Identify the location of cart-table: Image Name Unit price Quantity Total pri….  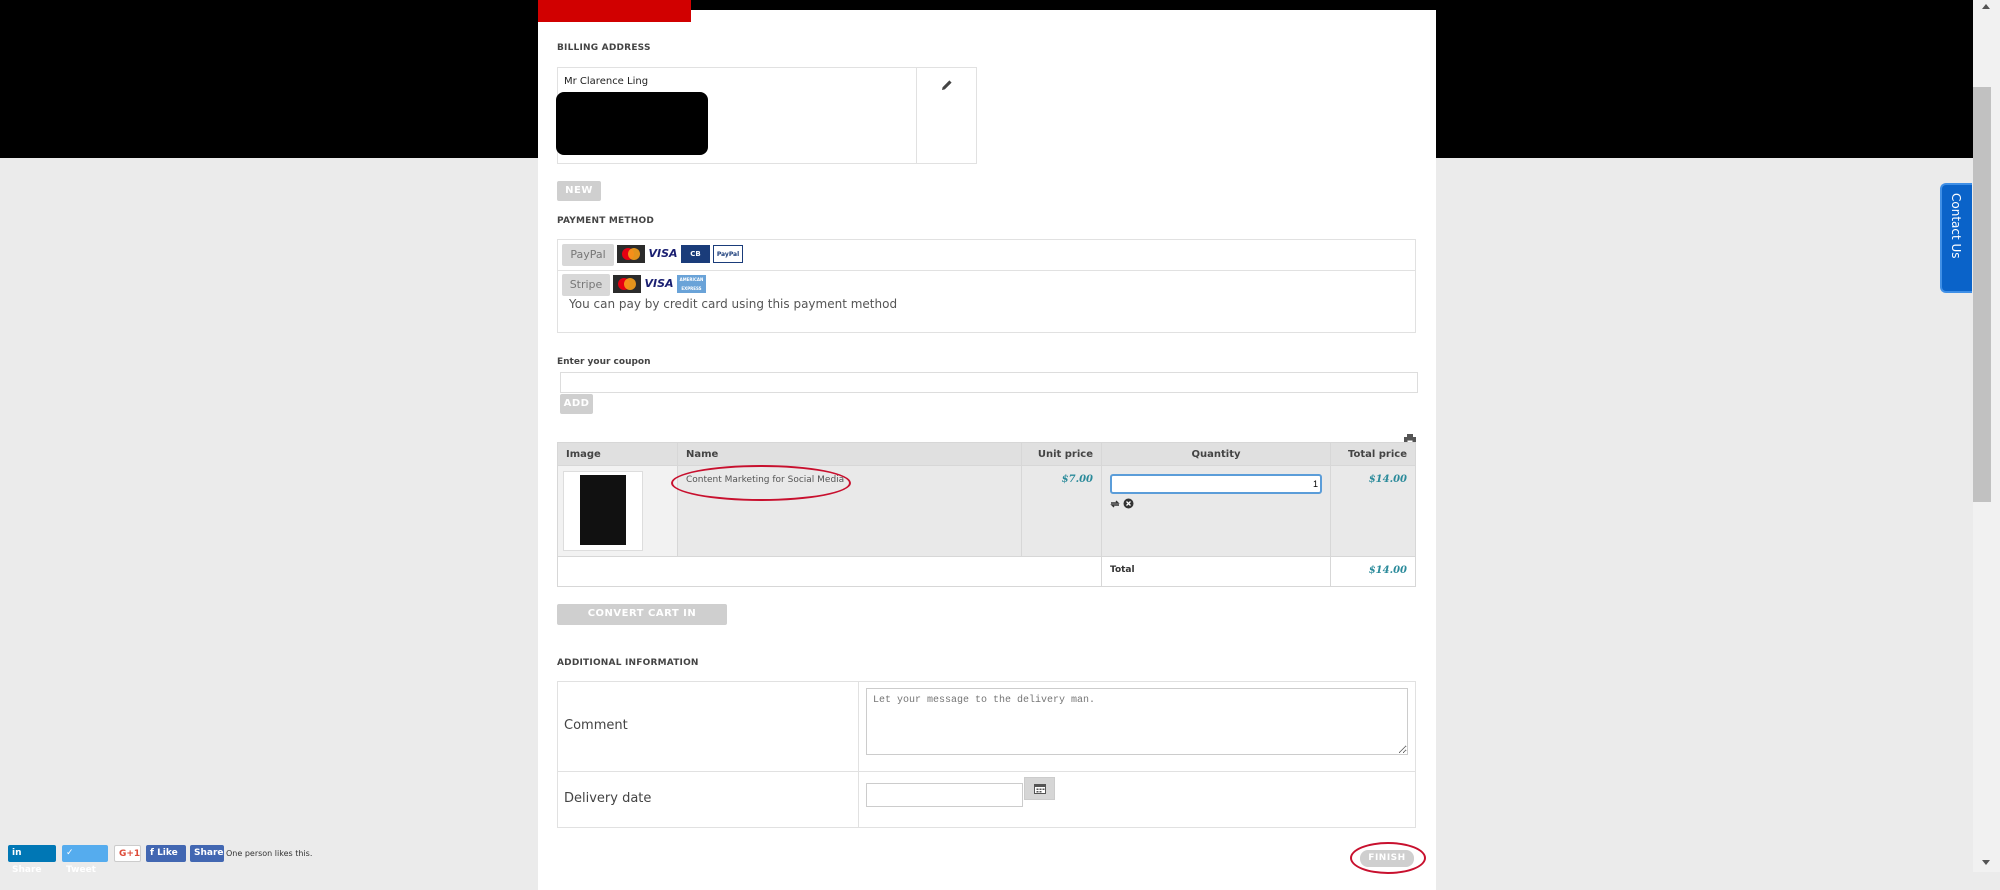
(986, 514).